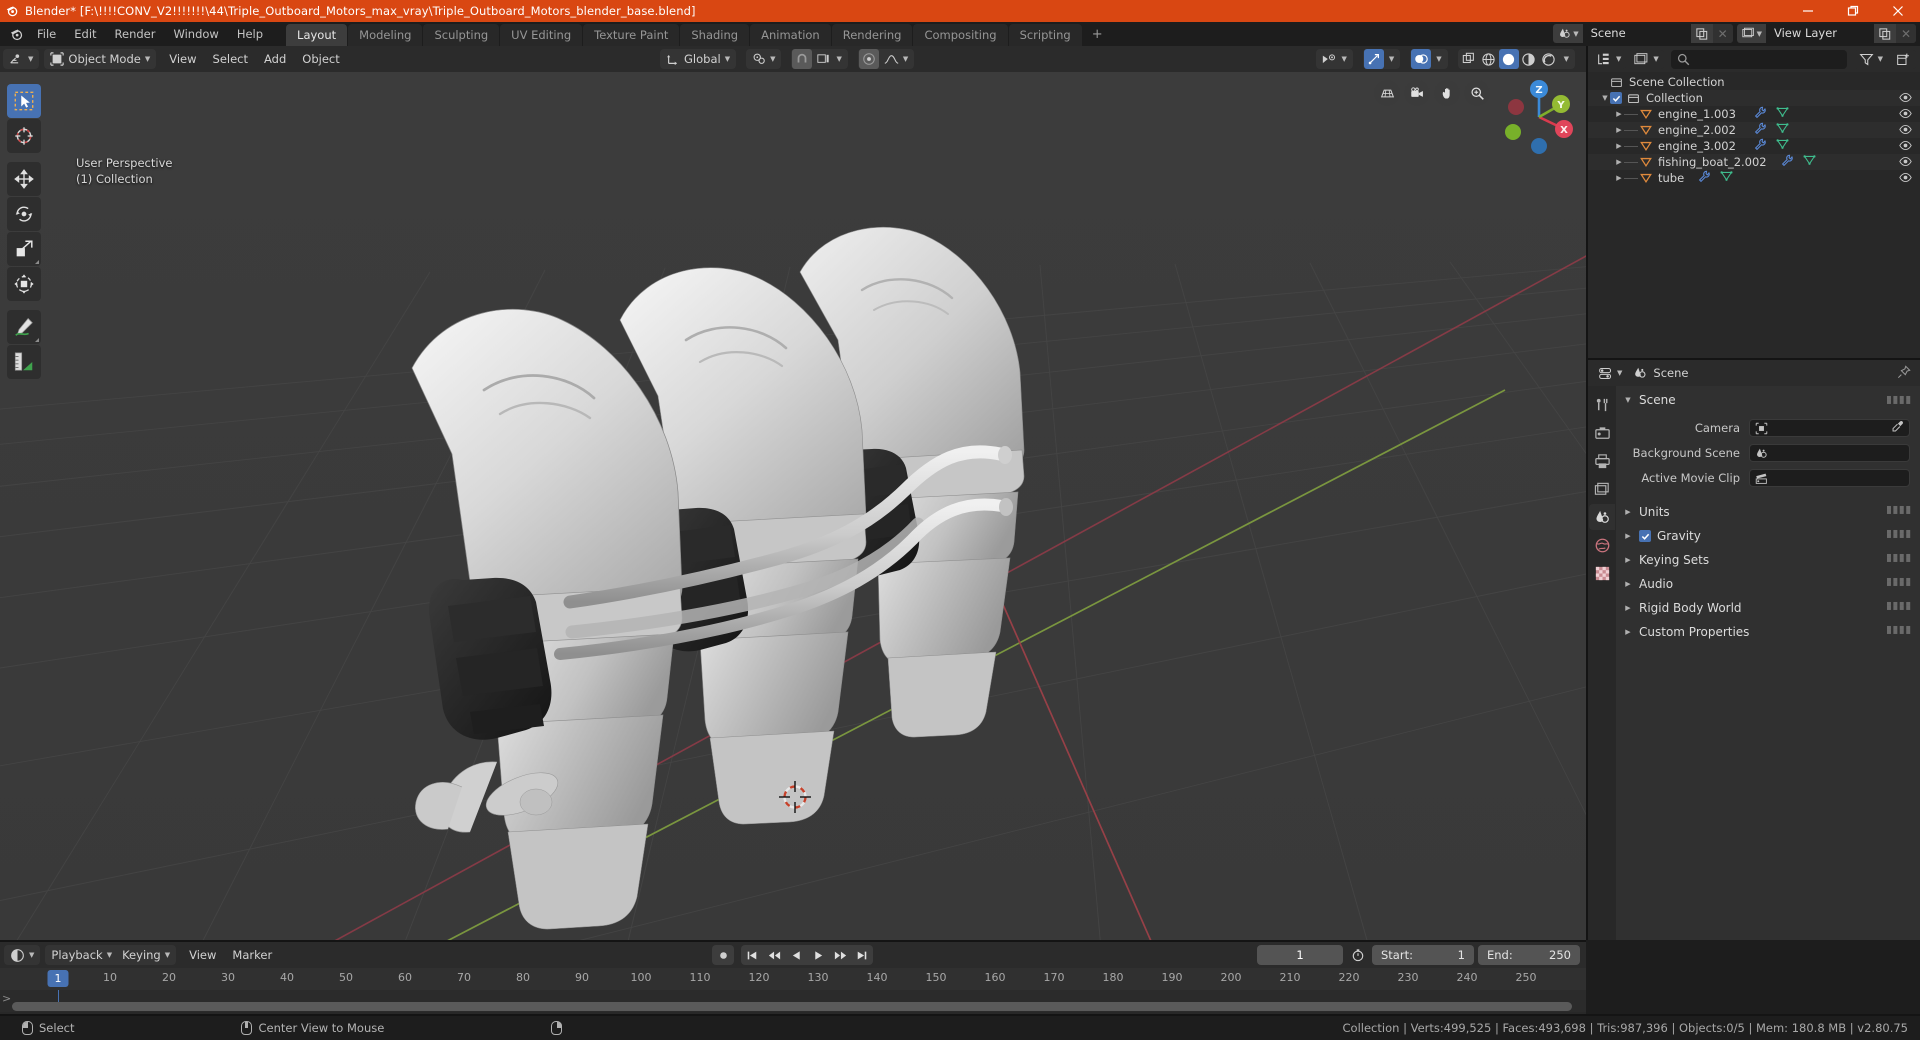  What do you see at coordinates (58, 978) in the screenshot?
I see `playhead-frame-label: 1` at bounding box center [58, 978].